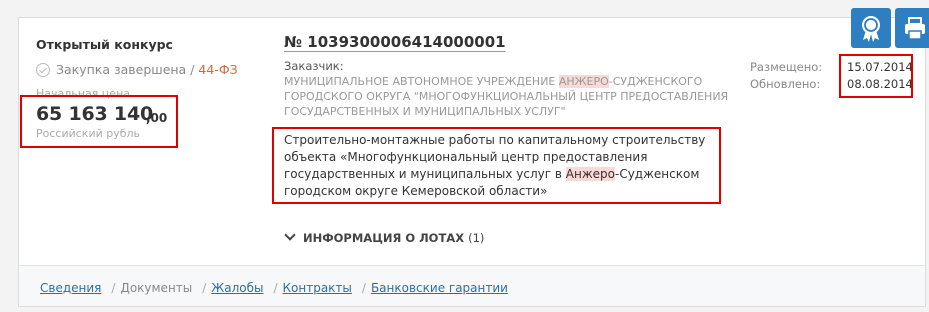  I want to click on print-button, so click(912, 28).